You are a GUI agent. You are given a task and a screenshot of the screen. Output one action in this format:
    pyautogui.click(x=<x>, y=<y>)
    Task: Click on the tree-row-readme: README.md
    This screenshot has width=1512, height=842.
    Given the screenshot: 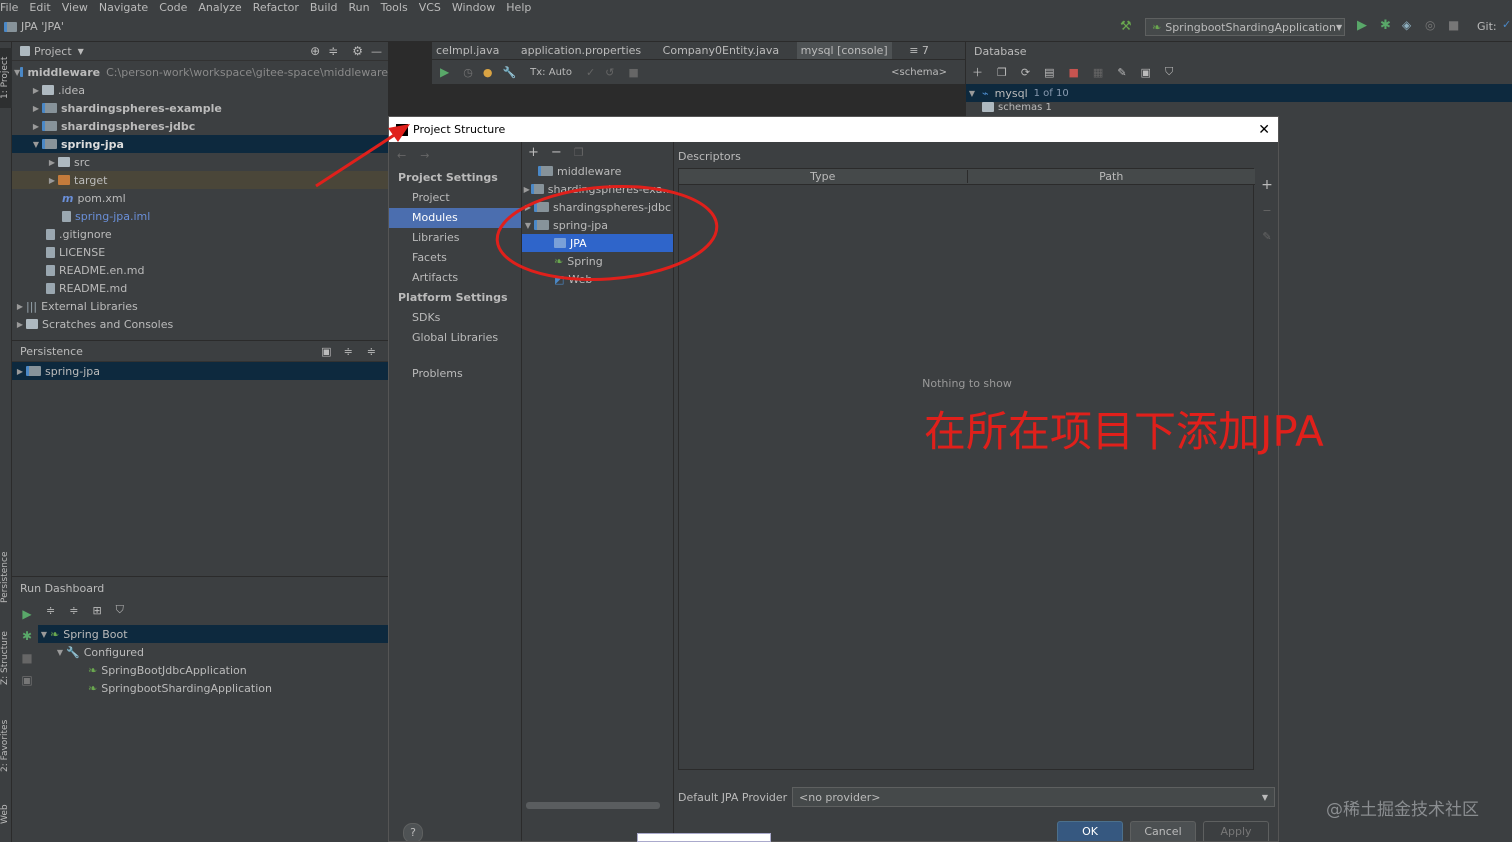 What is the action you would take?
    pyautogui.click(x=200, y=288)
    